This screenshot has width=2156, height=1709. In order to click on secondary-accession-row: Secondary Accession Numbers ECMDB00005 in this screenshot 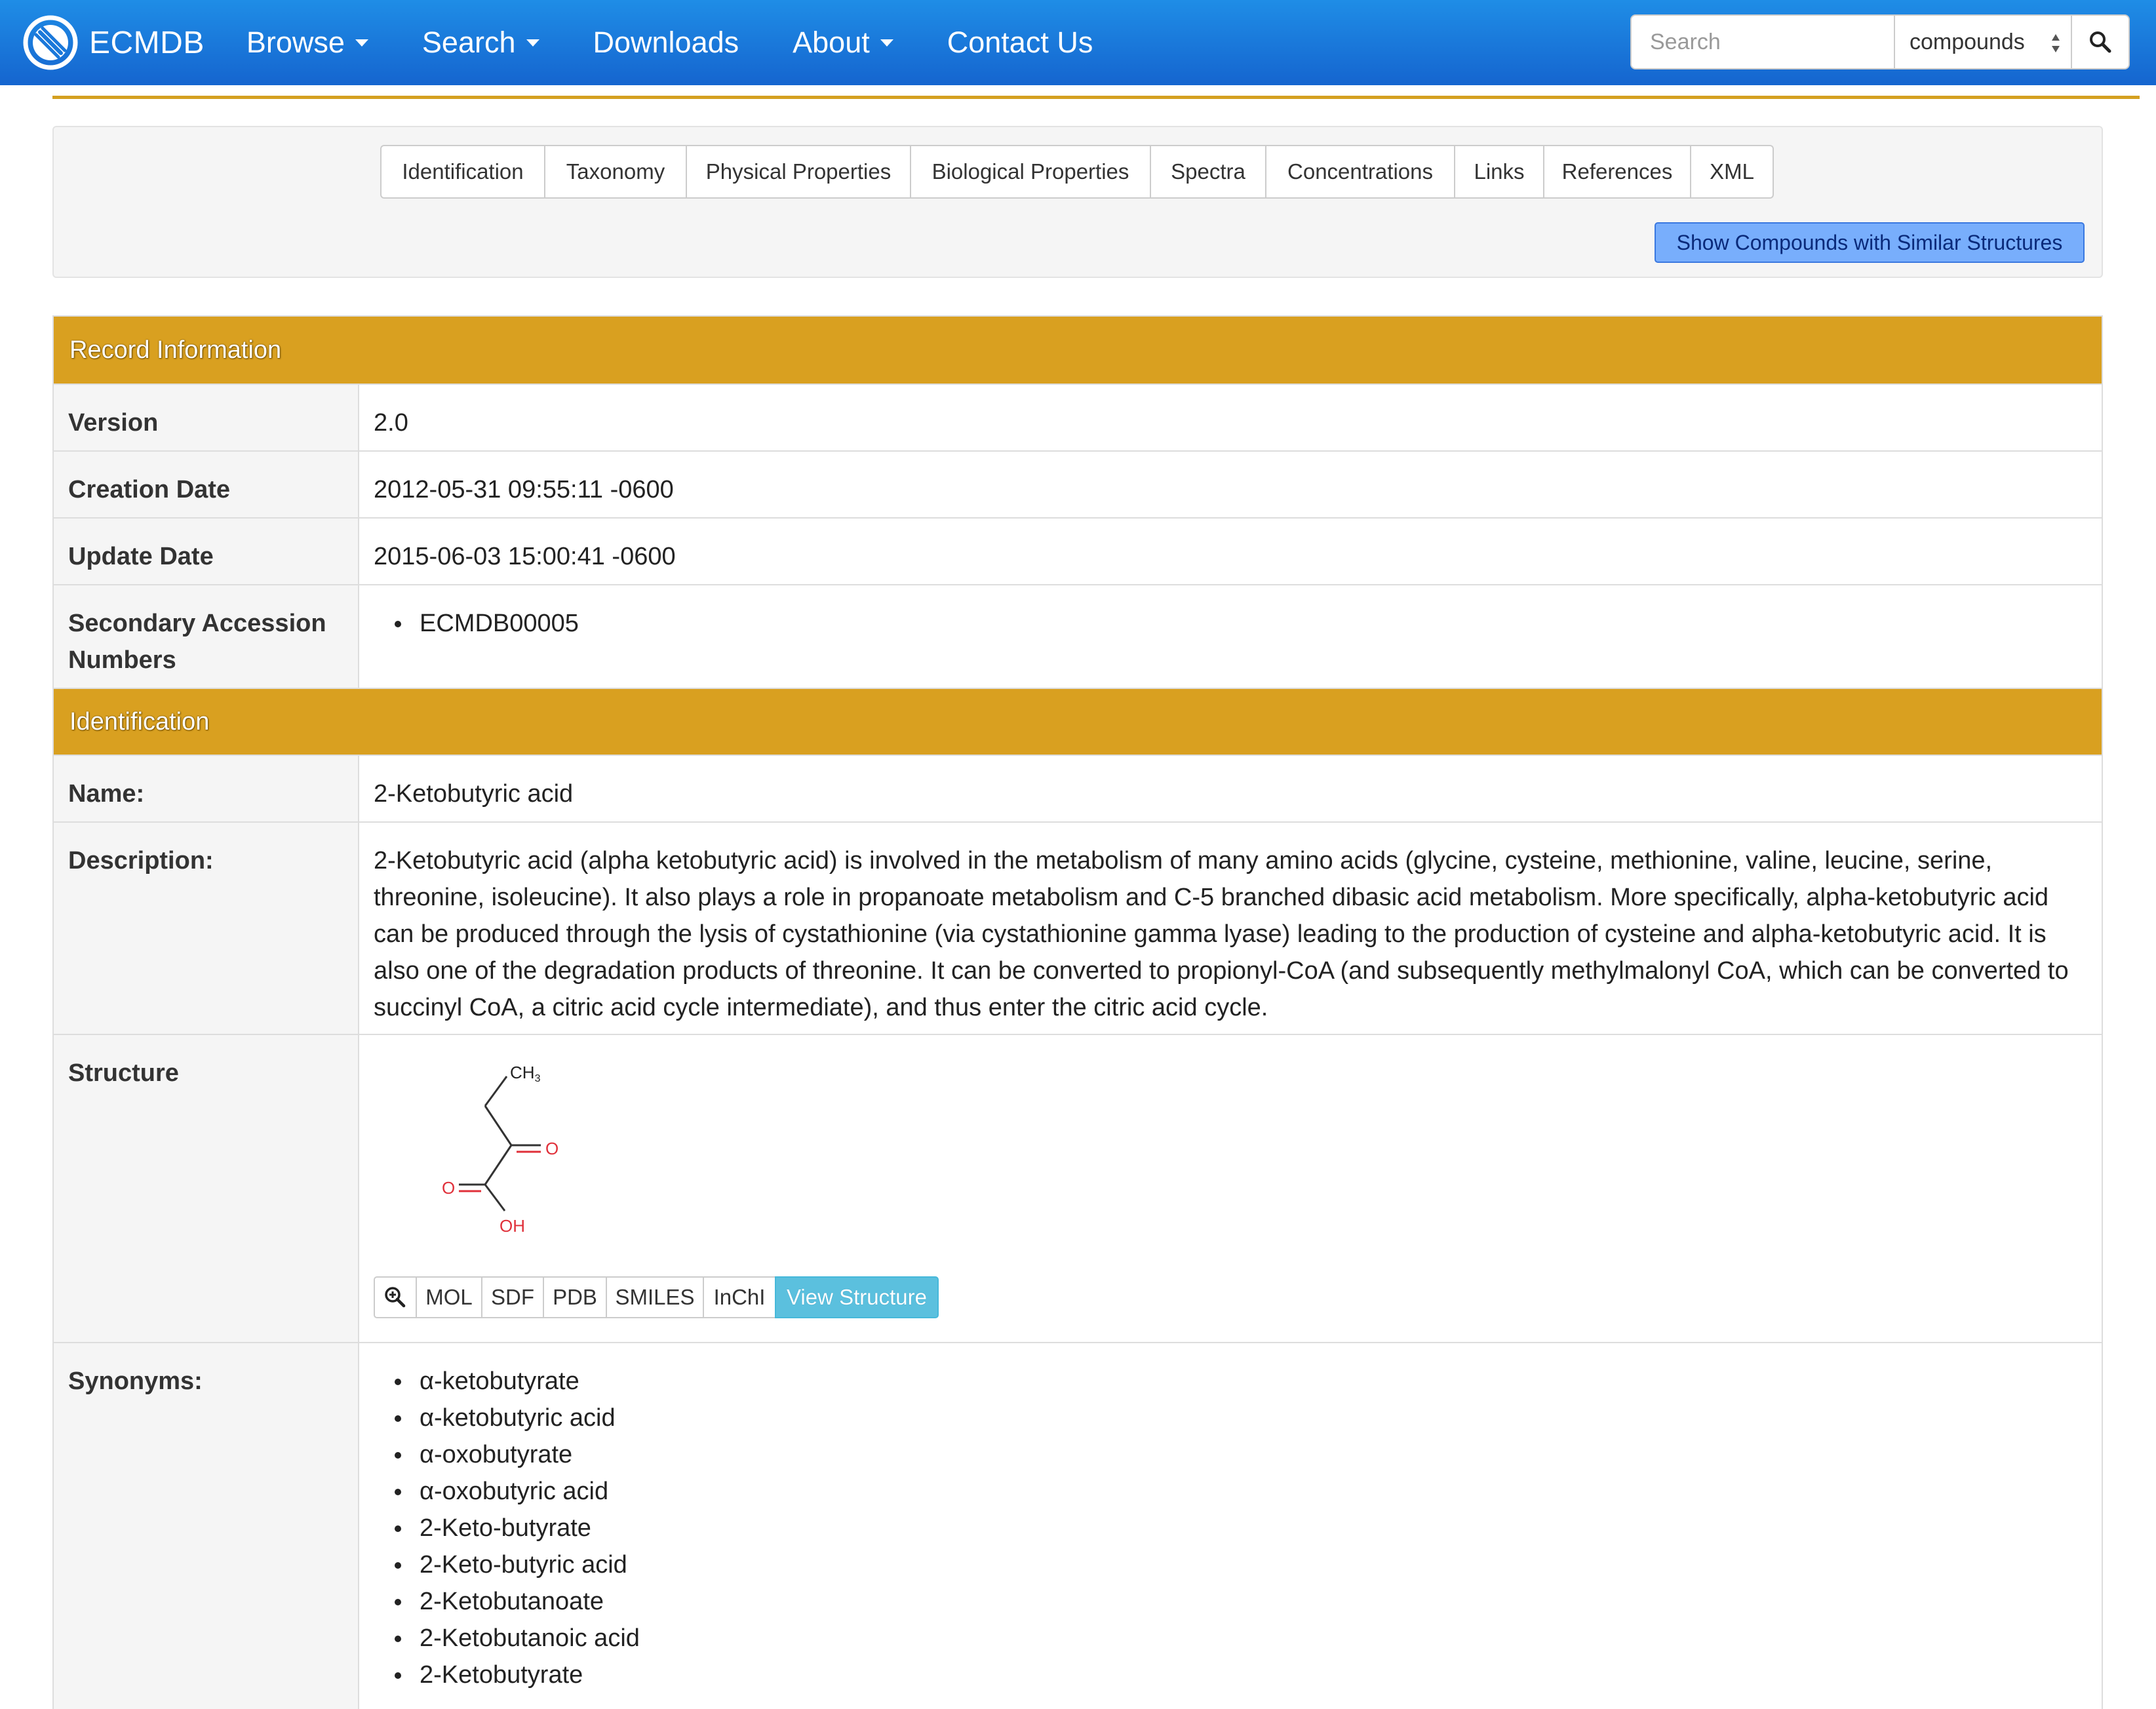, I will do `click(1078, 636)`.